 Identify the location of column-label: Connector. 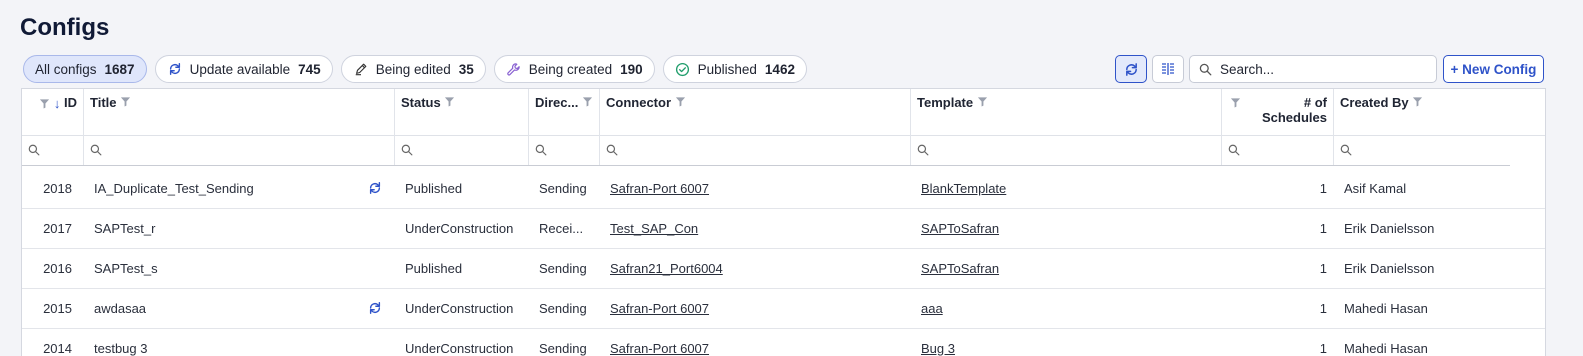
(638, 102).